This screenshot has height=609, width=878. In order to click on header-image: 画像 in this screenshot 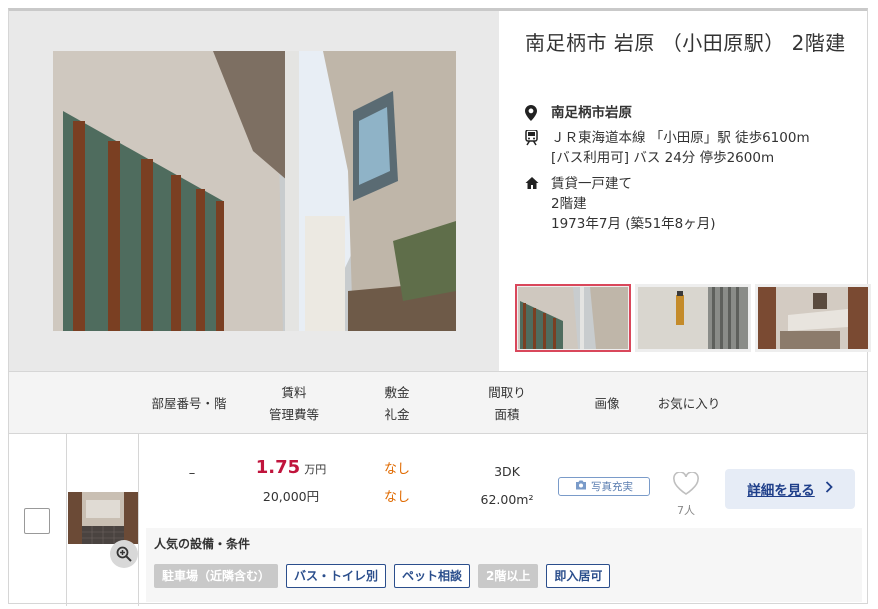, I will do `click(607, 403)`.